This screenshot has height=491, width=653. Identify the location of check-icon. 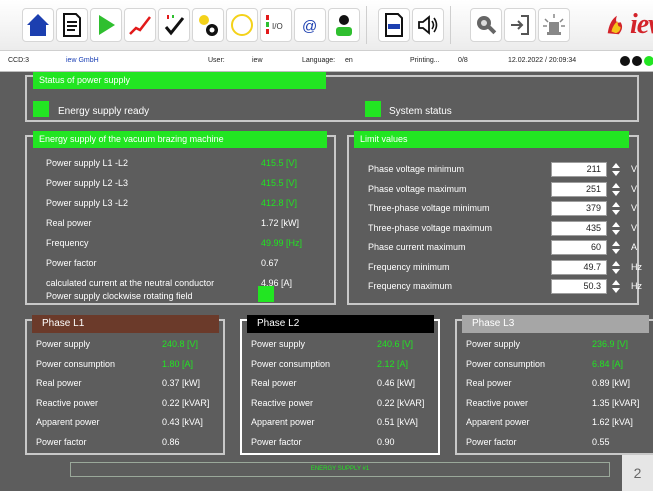
(174, 25).